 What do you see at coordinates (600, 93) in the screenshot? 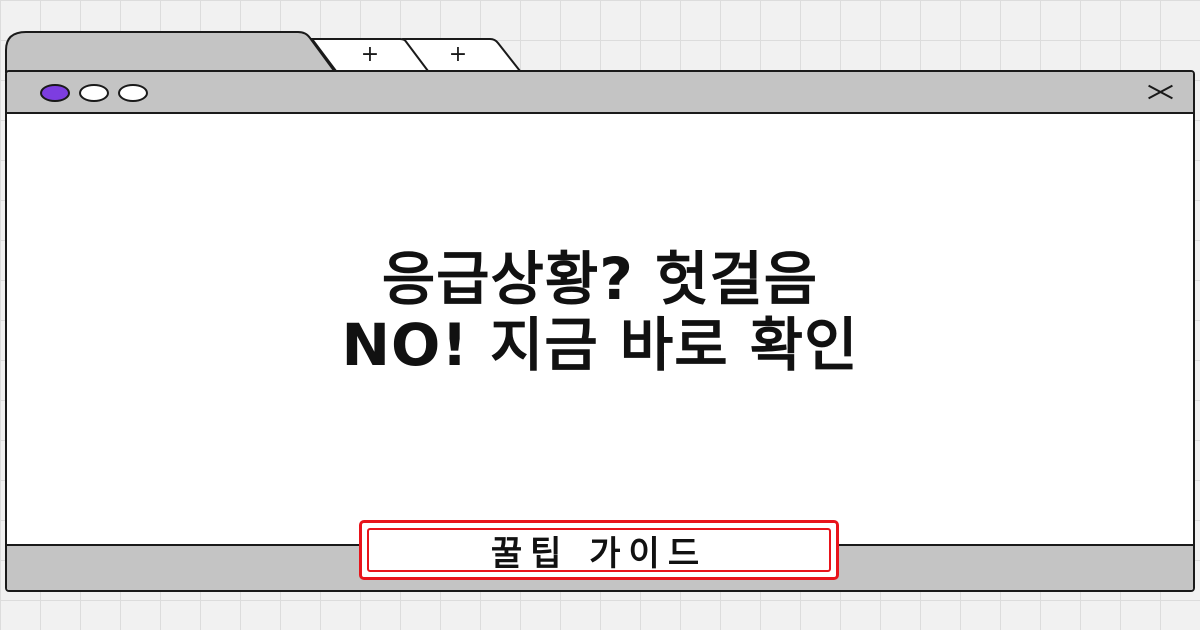
I see `title-bar` at bounding box center [600, 93].